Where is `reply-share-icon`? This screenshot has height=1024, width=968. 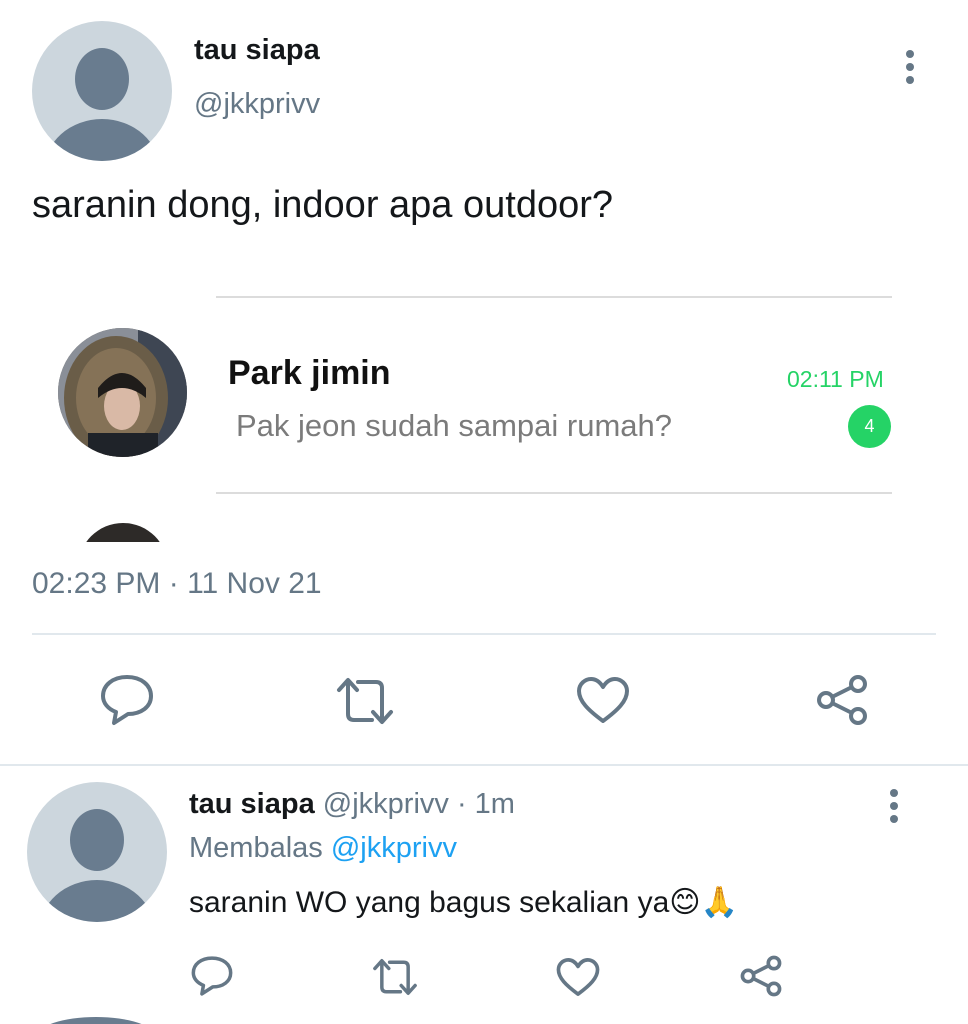
reply-share-icon is located at coordinates (761, 976).